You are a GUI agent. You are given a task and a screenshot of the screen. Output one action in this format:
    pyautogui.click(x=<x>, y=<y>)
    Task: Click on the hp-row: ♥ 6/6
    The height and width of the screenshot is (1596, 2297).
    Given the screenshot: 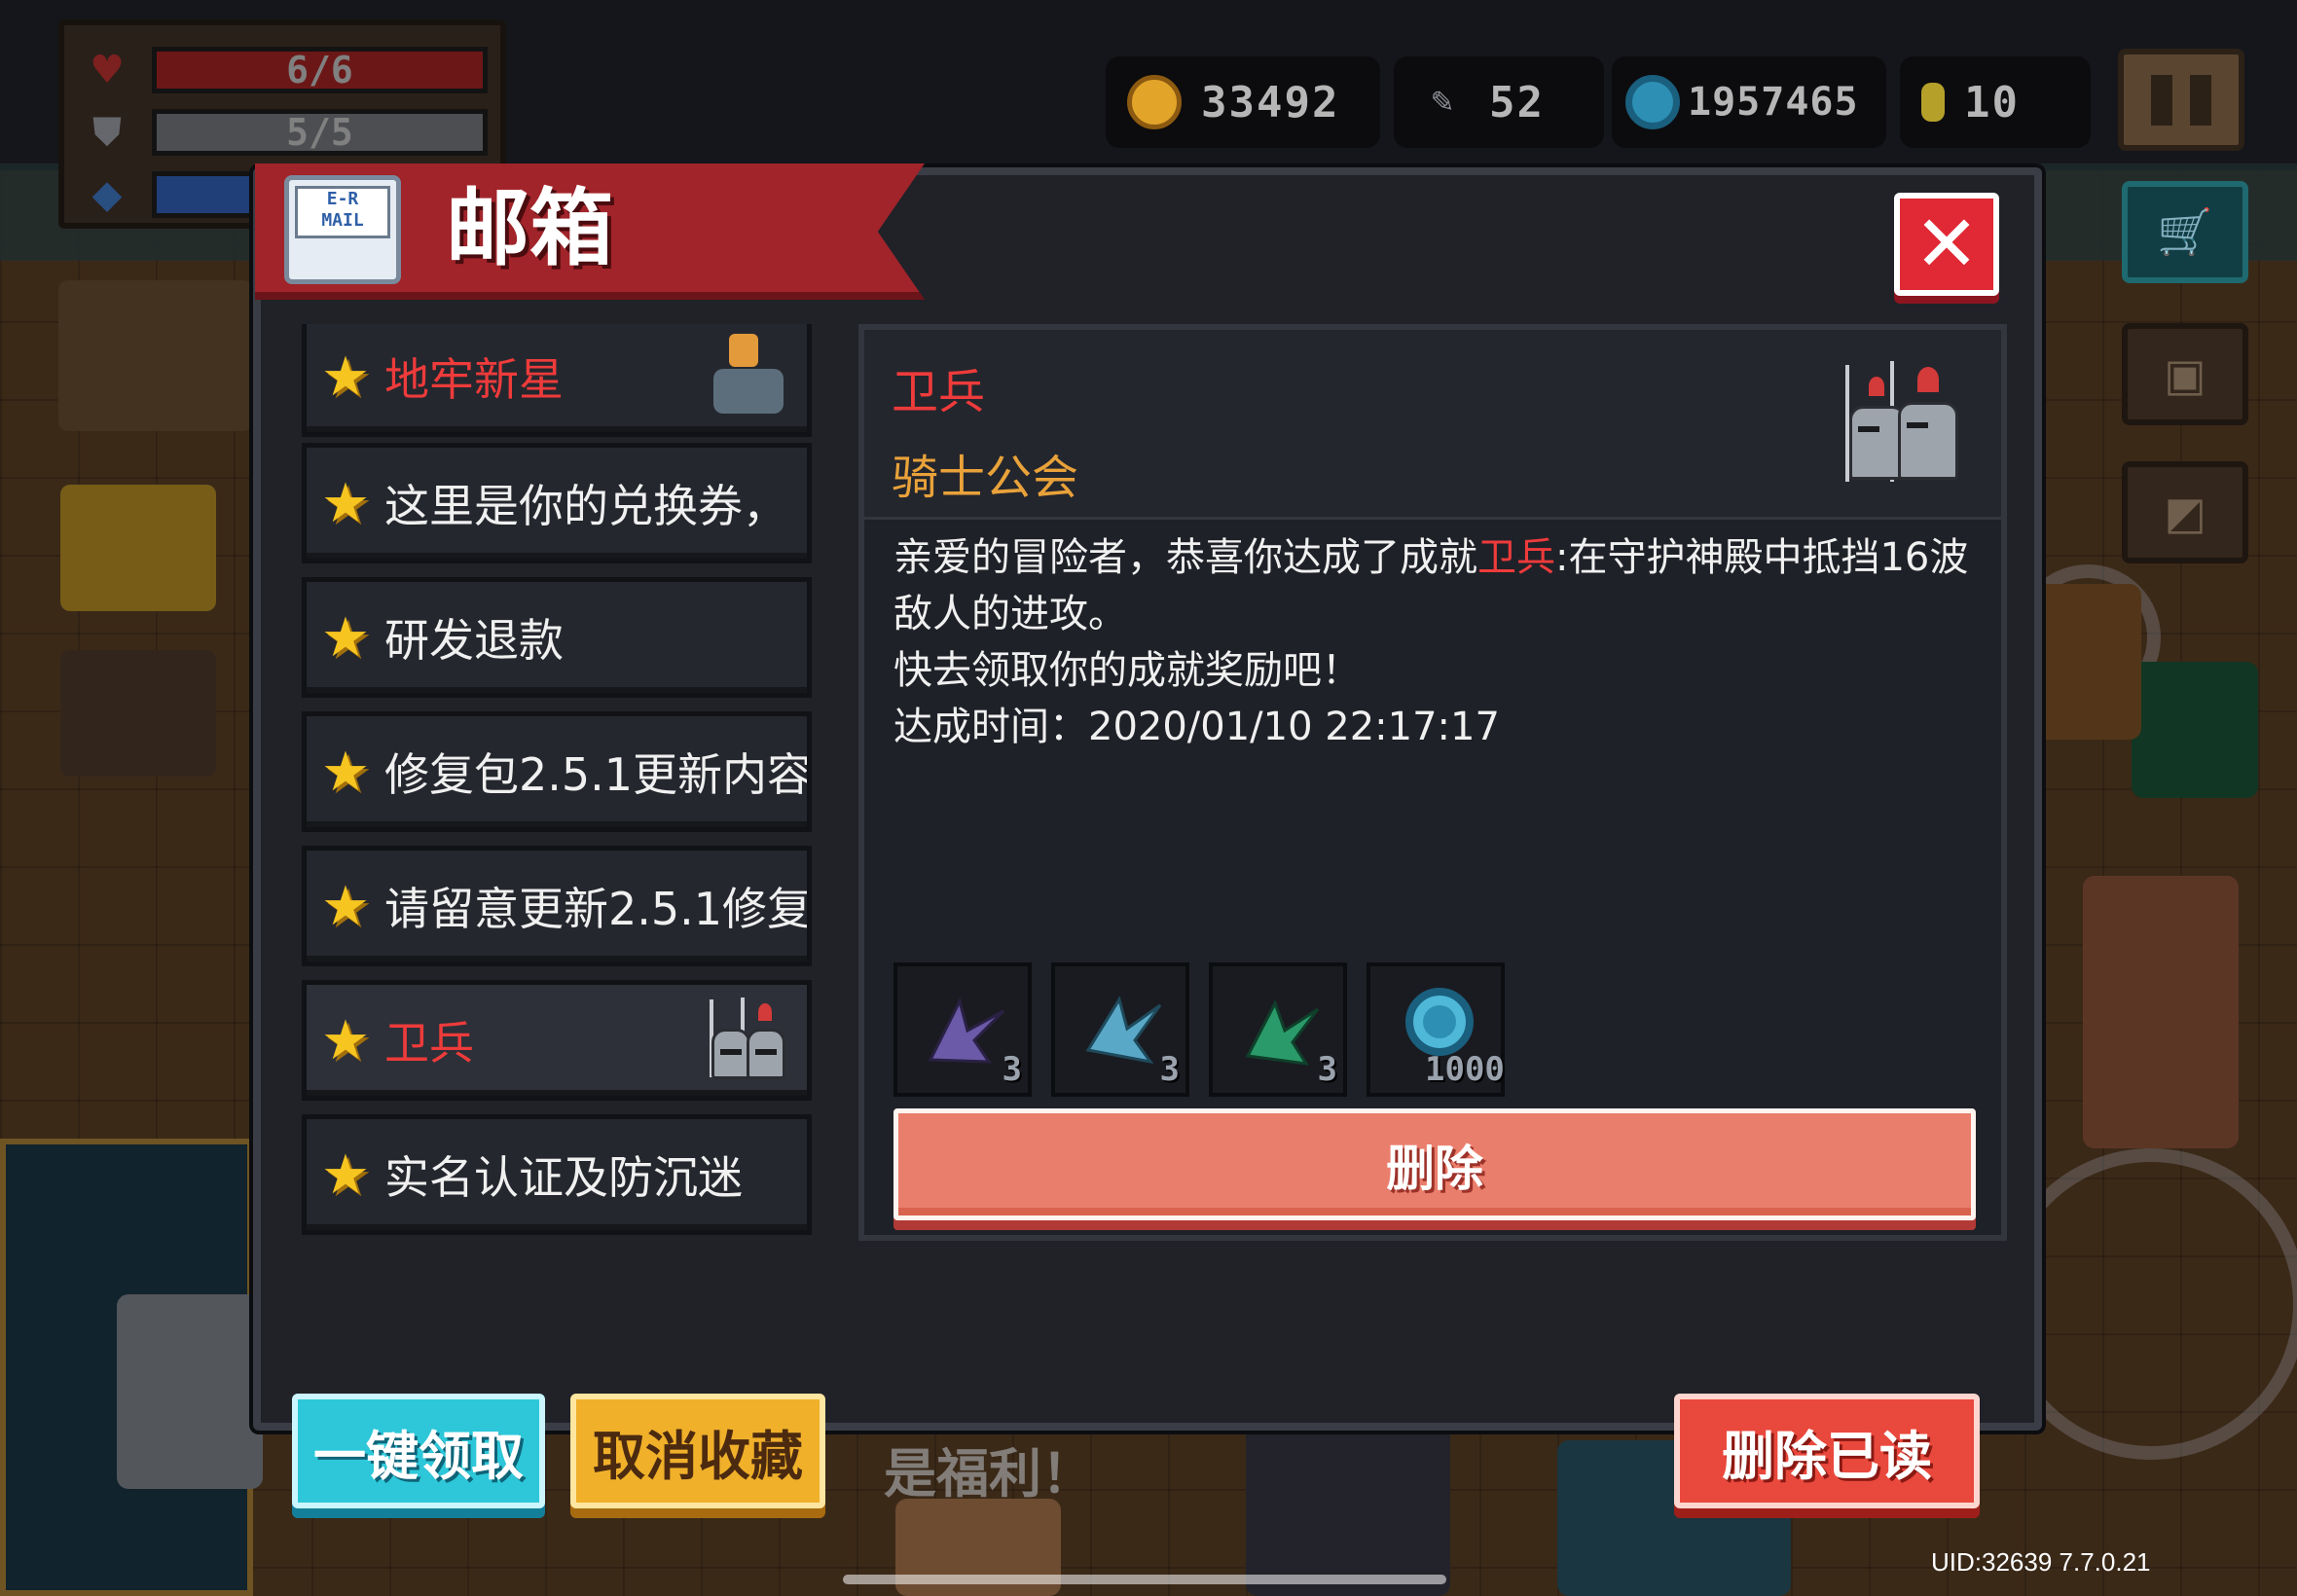 What is the action you would take?
    pyautogui.click(x=288, y=70)
    